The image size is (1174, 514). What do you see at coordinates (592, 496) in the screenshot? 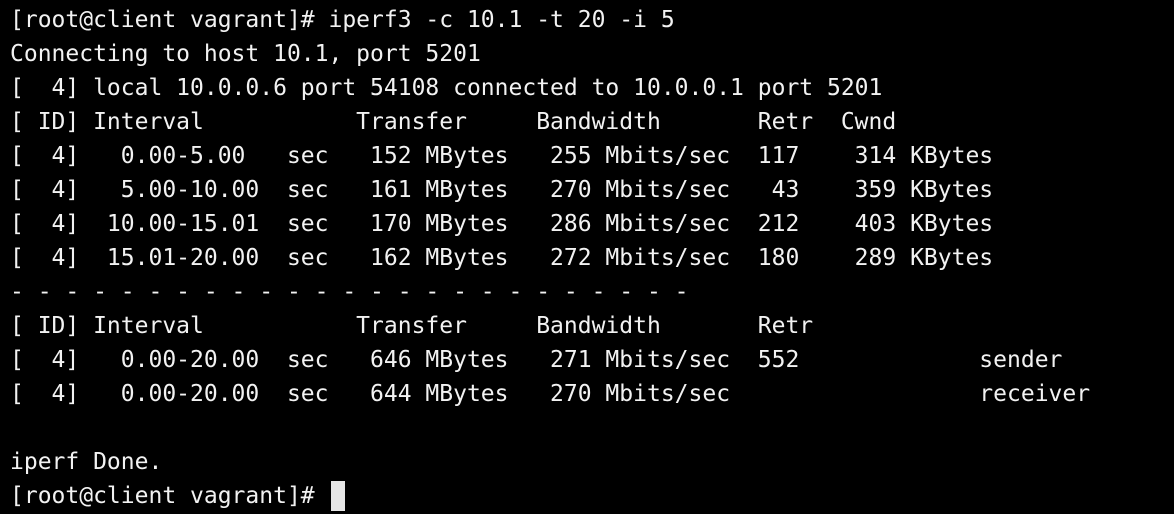
I see `prompt-line: [root@client vagrant]#` at bounding box center [592, 496].